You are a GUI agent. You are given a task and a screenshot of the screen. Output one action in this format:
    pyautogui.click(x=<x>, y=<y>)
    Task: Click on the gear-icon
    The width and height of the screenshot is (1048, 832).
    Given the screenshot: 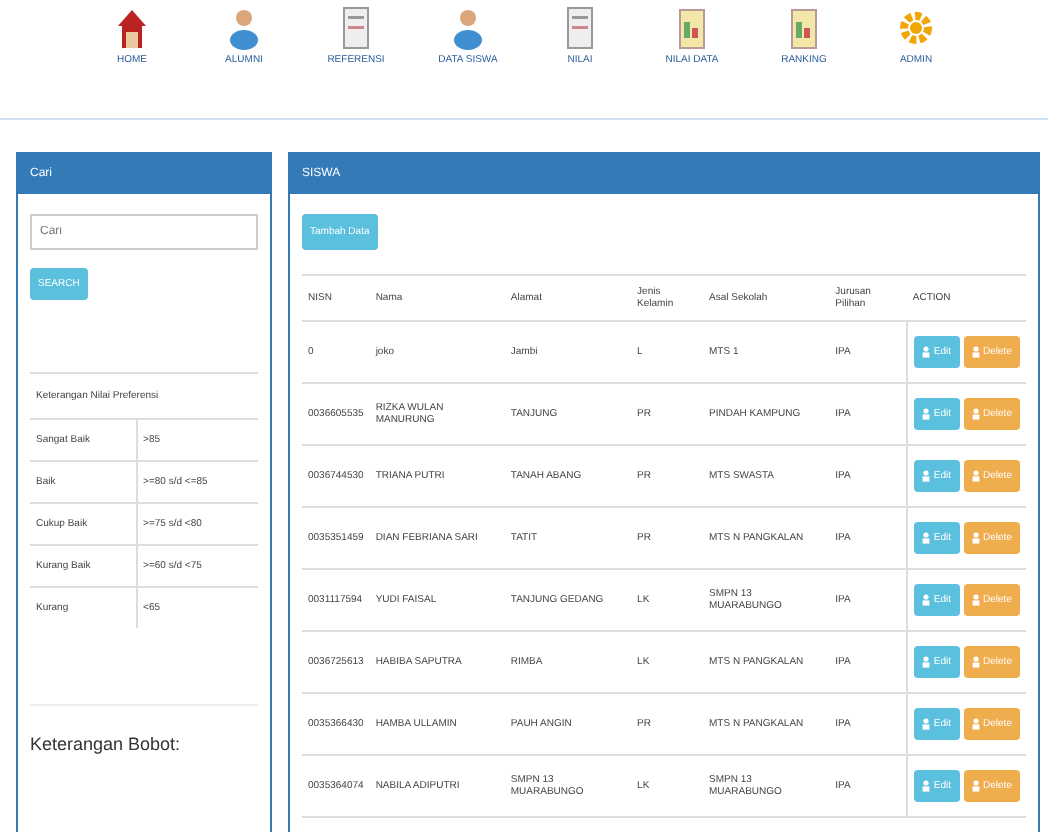 What is the action you would take?
    pyautogui.click(x=916, y=28)
    